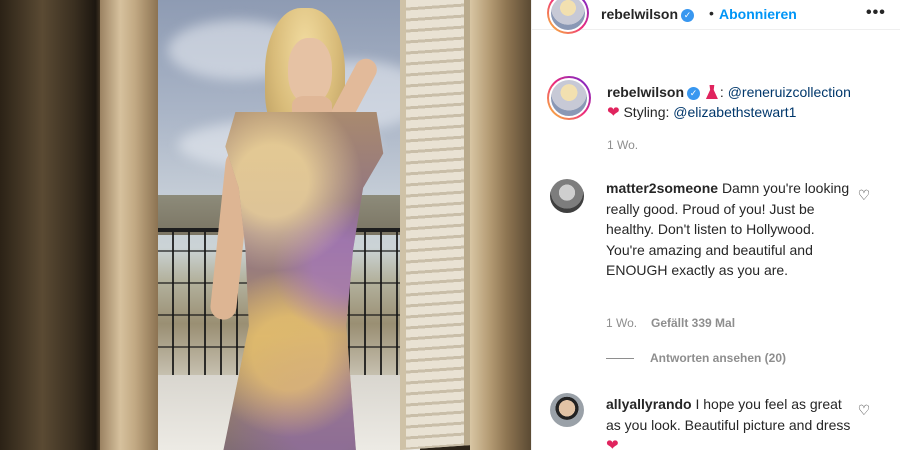 The image size is (900, 450). I want to click on door-frame-right, so click(500, 225).